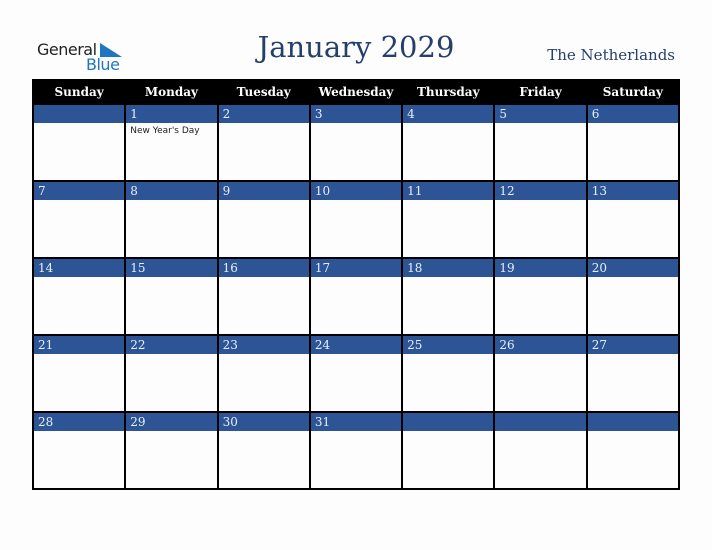 This screenshot has height=550, width=712. Describe the element at coordinates (171, 191) in the screenshot. I see `day-number: 8` at that location.